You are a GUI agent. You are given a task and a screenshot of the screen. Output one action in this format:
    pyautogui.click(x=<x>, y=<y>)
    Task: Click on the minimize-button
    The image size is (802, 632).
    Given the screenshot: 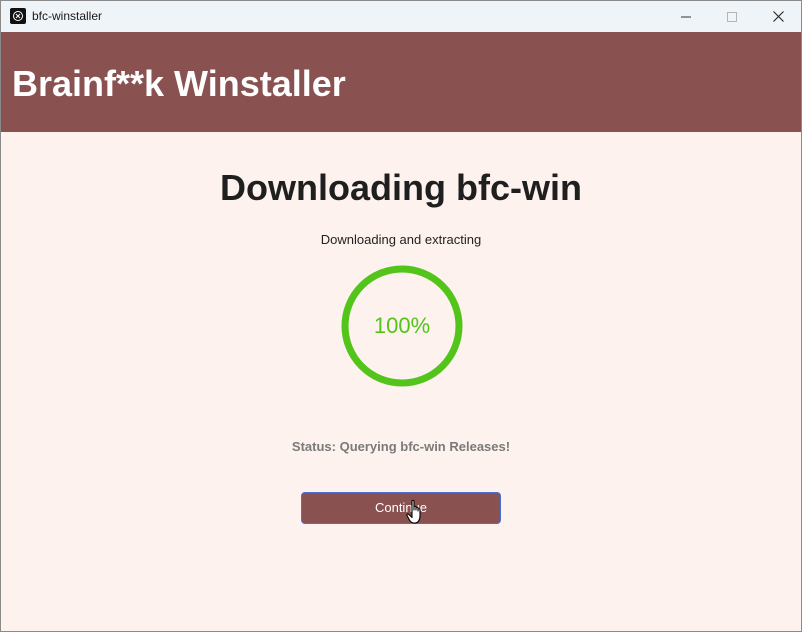 What is the action you would take?
    pyautogui.click(x=686, y=16)
    